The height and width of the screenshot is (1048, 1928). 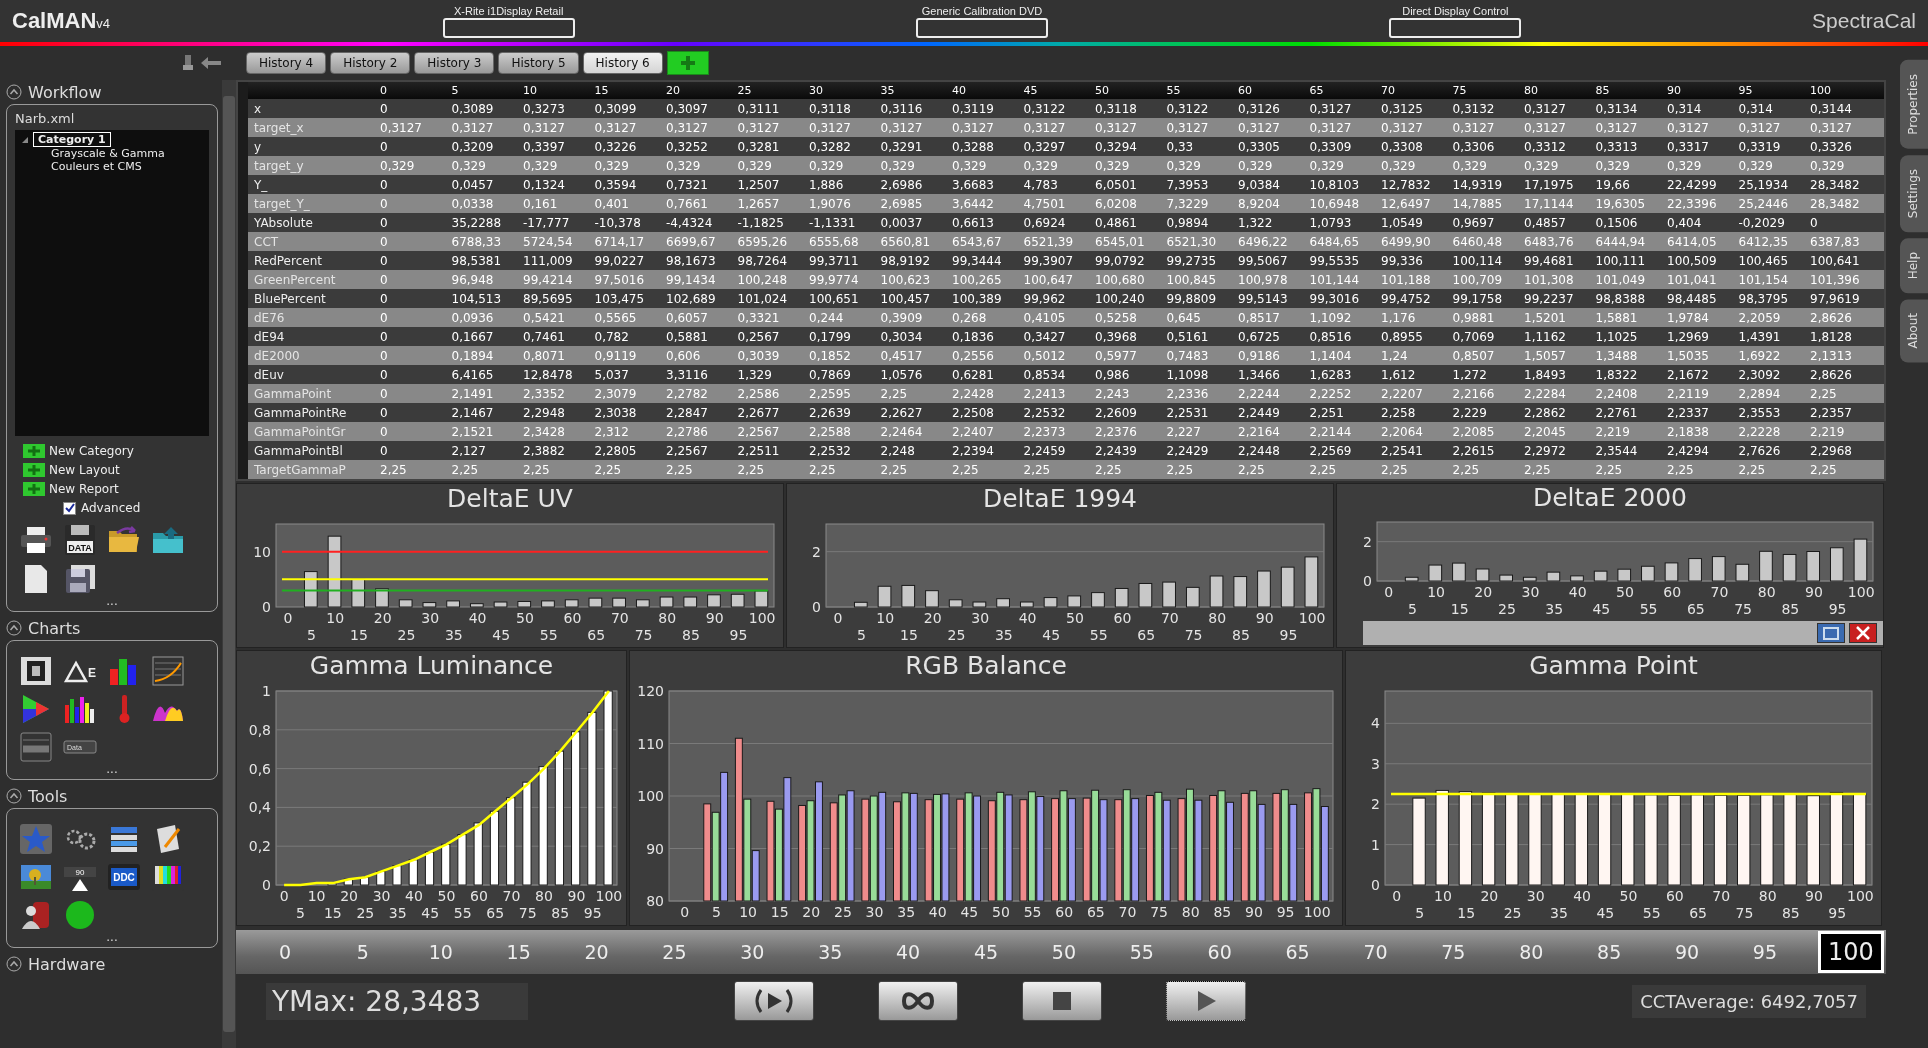 I want to click on table-cell-text: 2,6985, so click(x=902, y=203).